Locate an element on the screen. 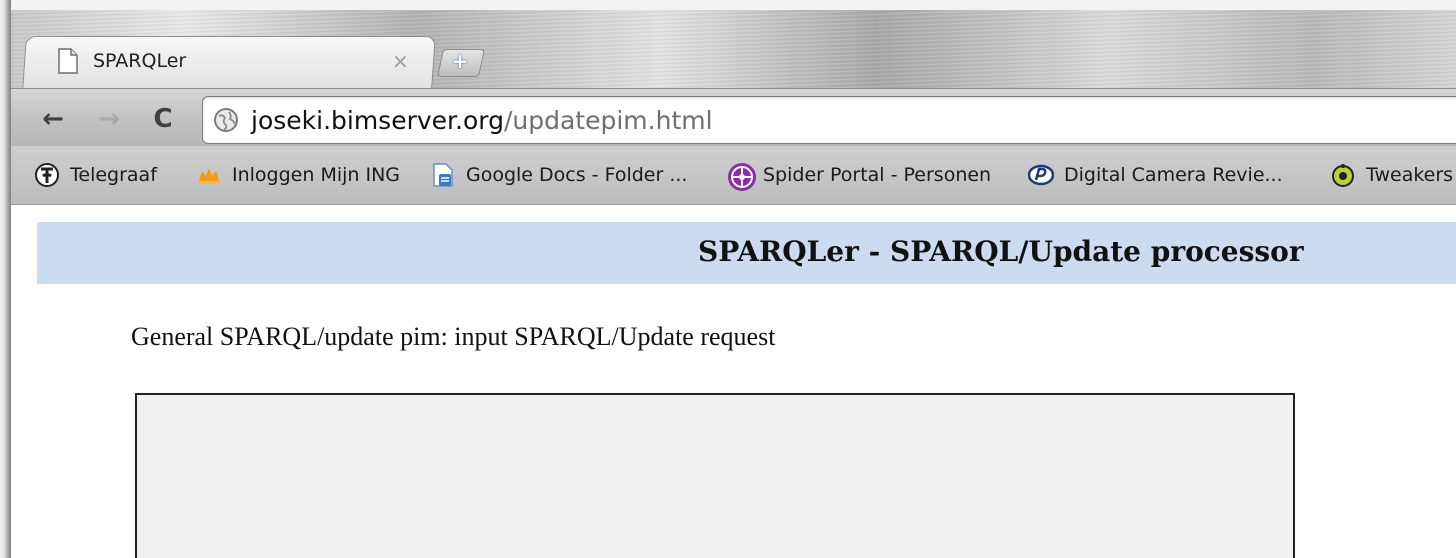 This screenshot has width=1456, height=558. tab-close-icon: × is located at coordinates (400, 61).